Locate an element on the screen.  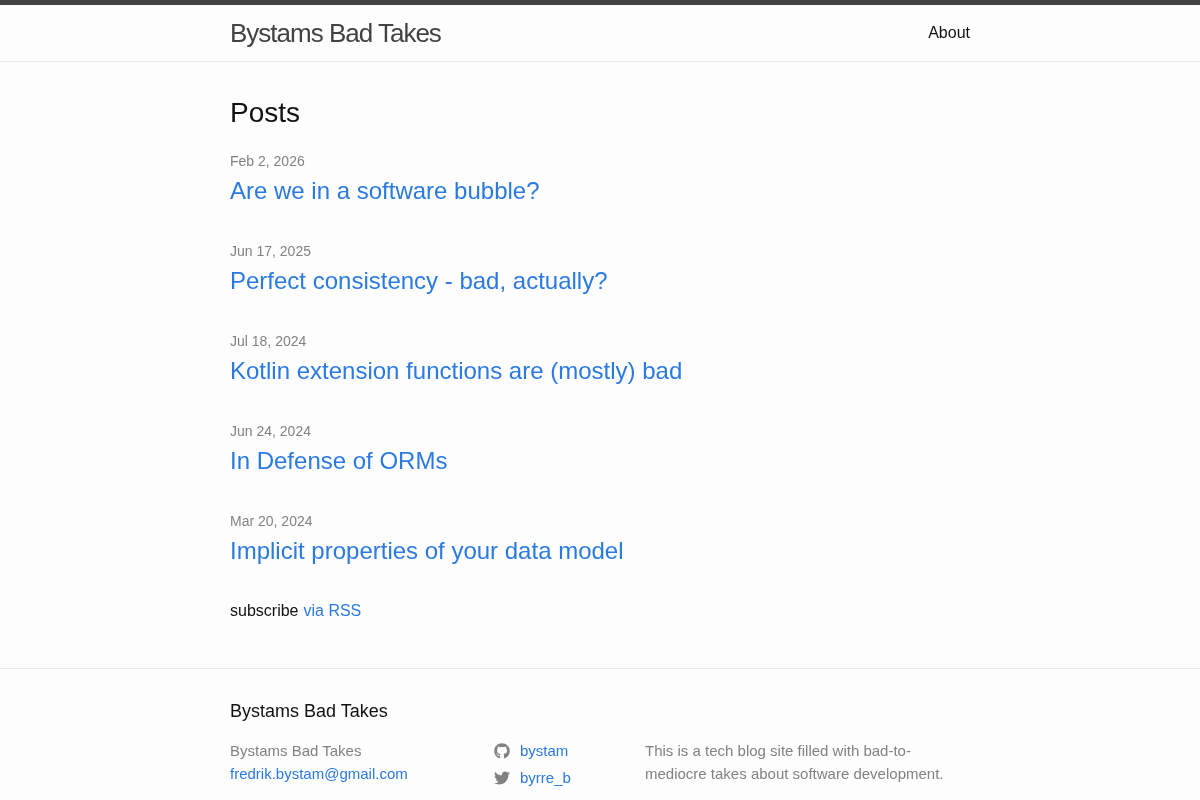
post-date: Jul 18, 2024 is located at coordinates (268, 341).